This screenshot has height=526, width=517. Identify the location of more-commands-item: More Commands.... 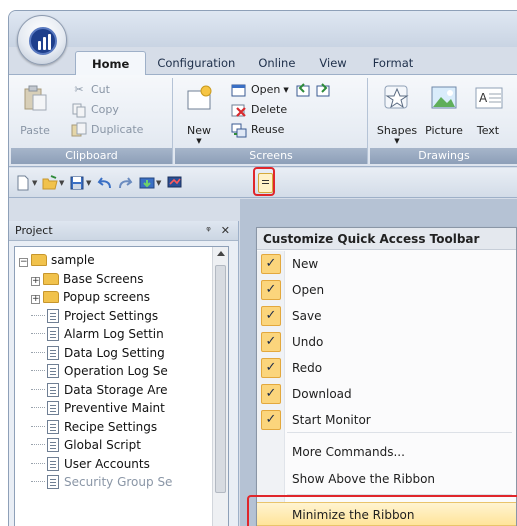
(386, 452).